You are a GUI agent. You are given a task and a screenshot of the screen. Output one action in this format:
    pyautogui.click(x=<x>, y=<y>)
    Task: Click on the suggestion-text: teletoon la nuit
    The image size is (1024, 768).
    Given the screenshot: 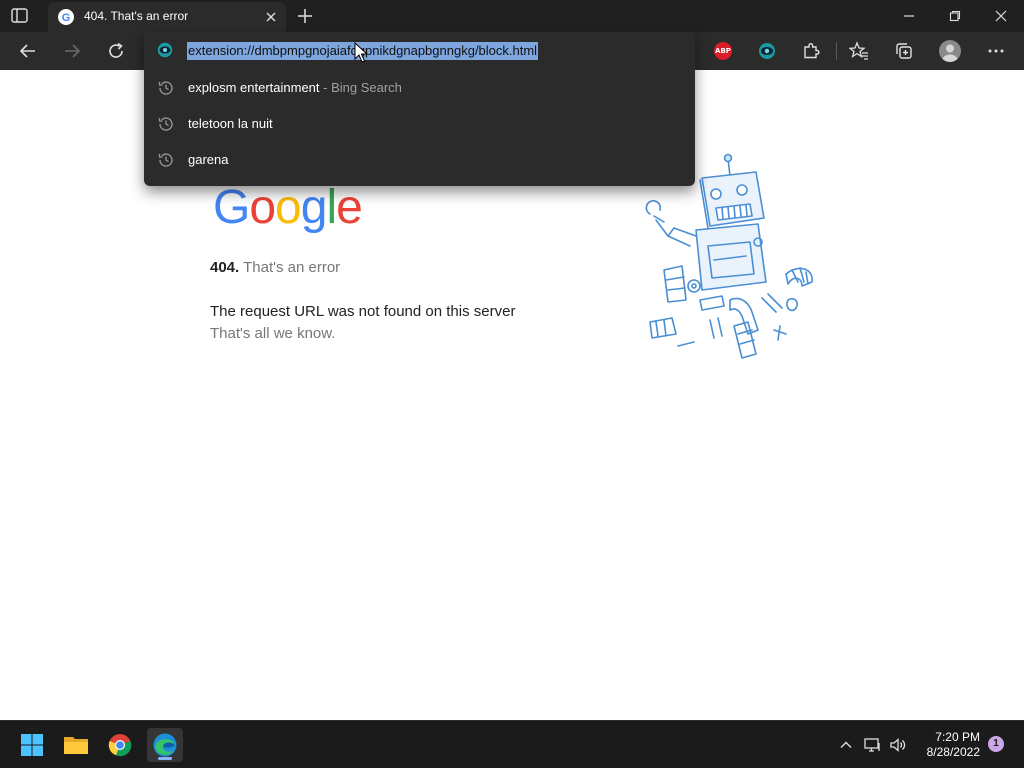 What is the action you would take?
    pyautogui.click(x=230, y=123)
    